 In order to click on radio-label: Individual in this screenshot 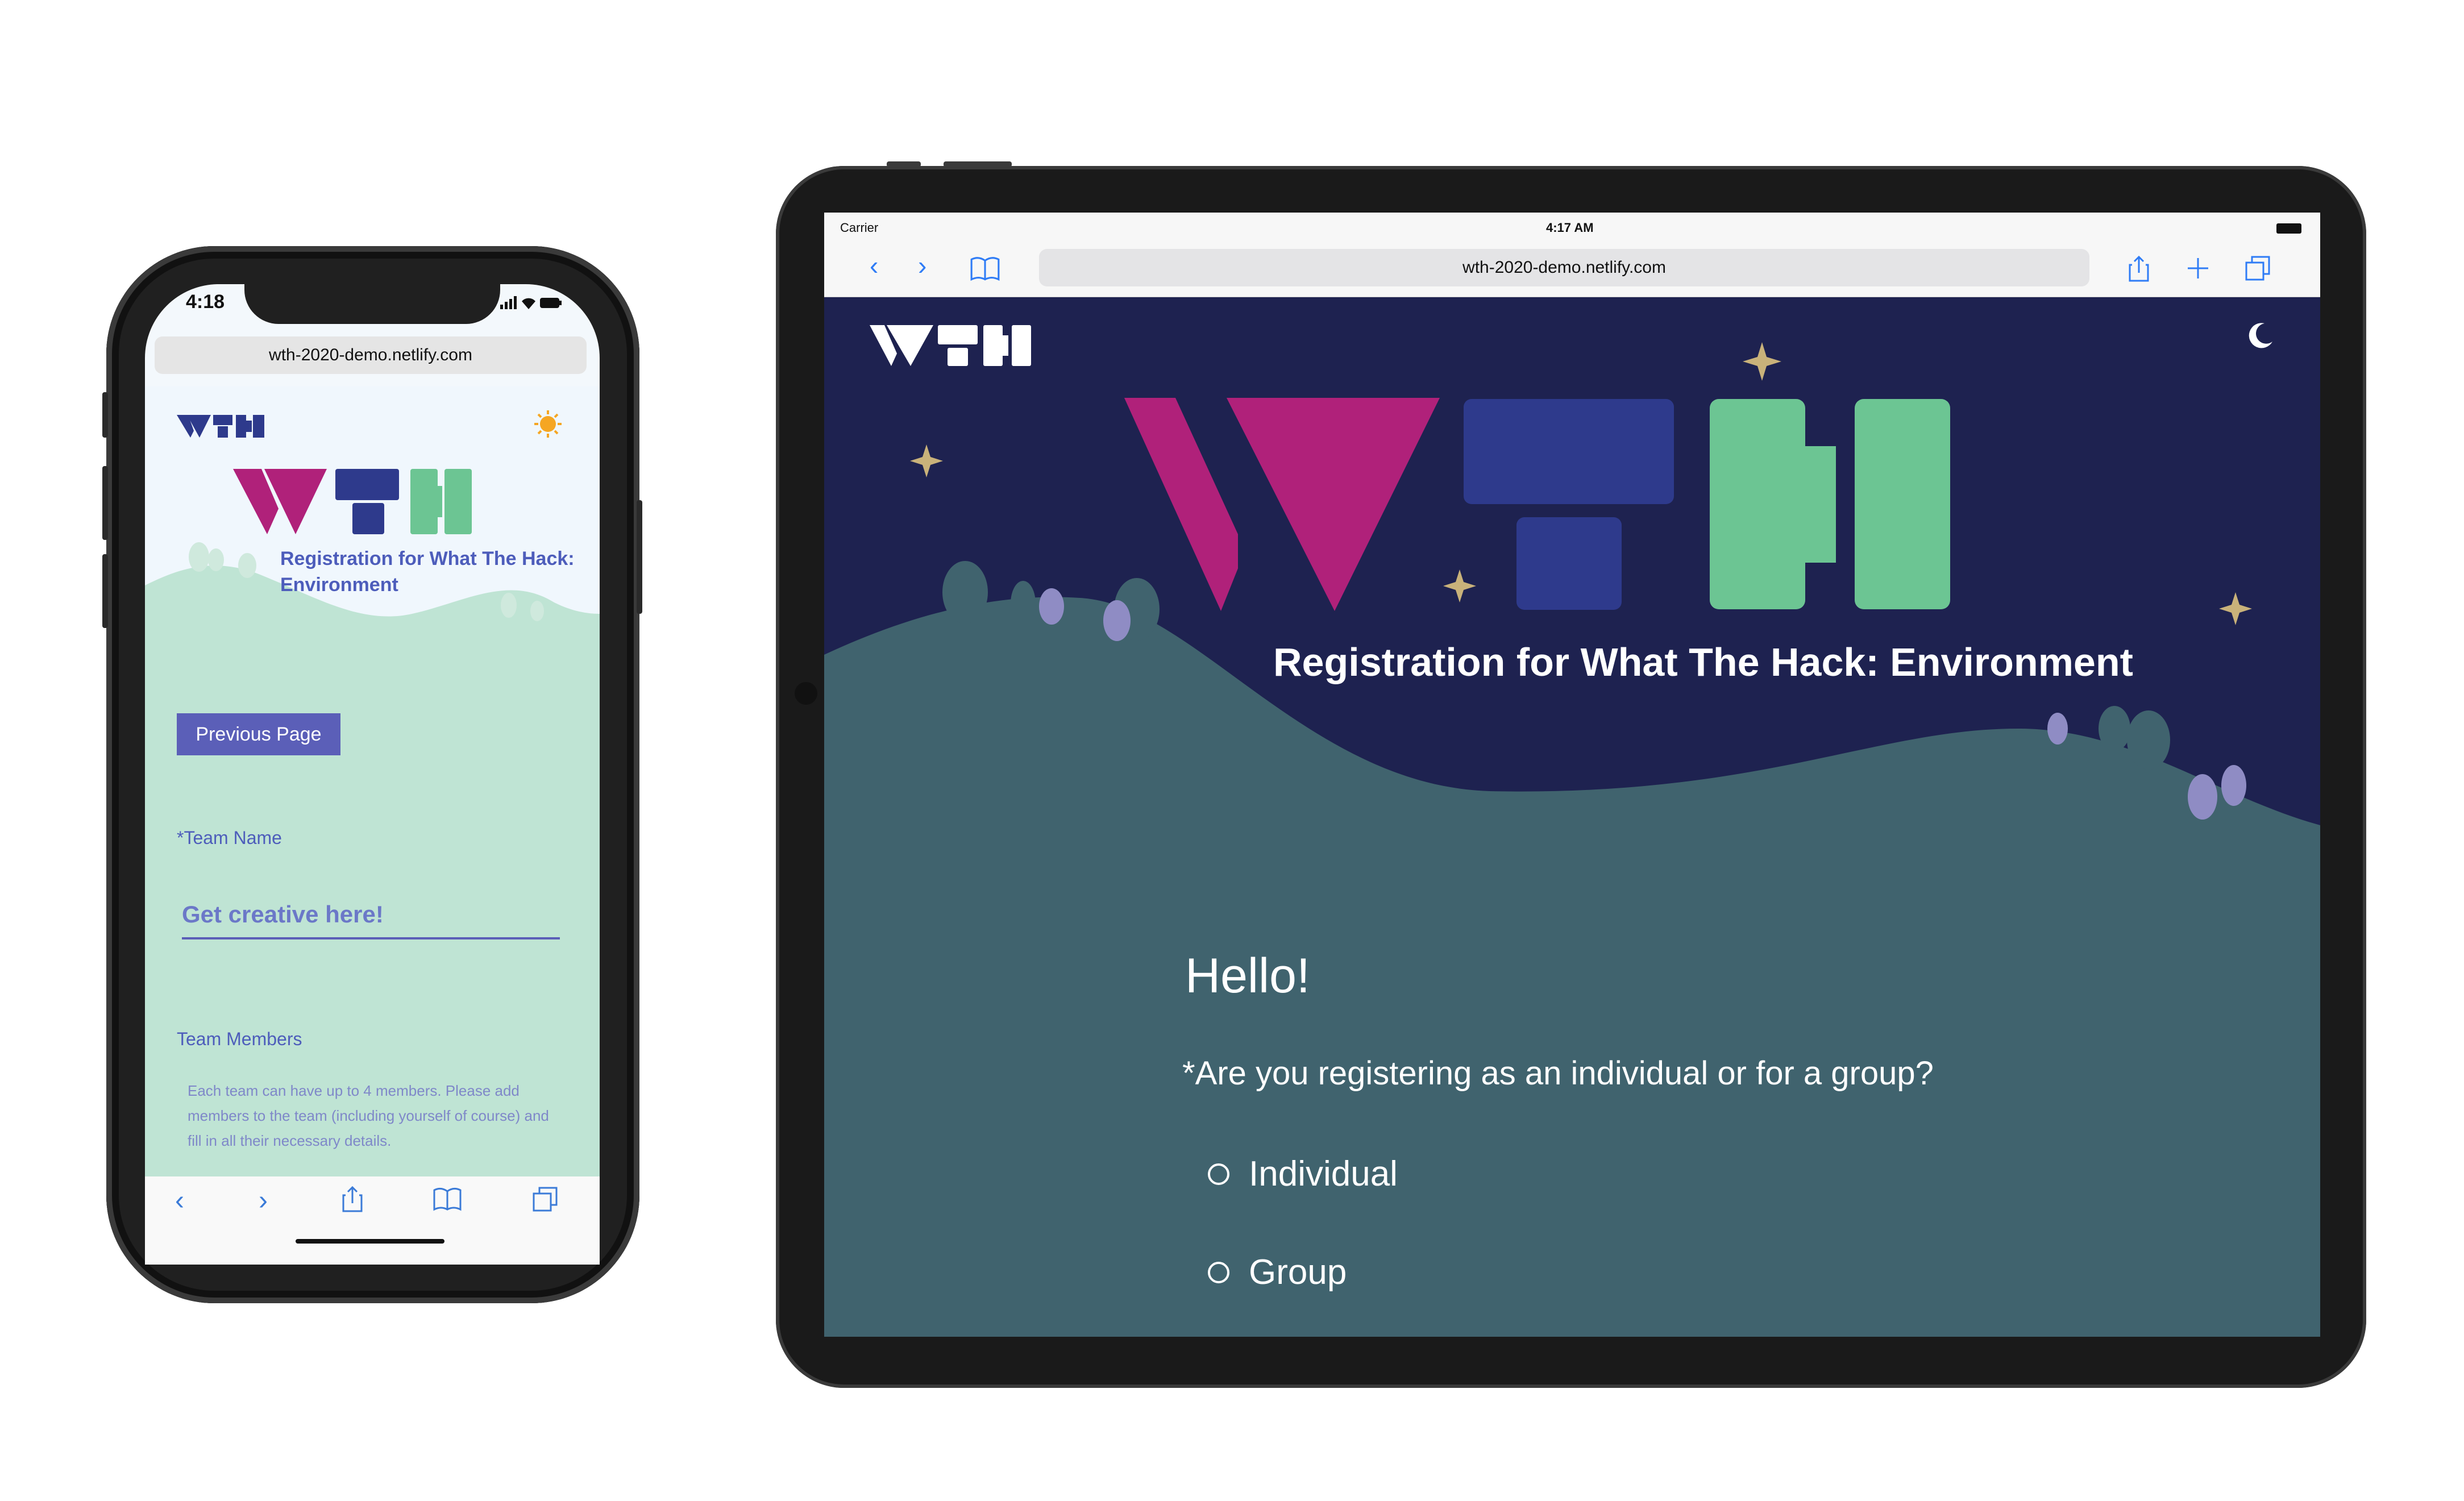, I will do `click(1323, 1174)`.